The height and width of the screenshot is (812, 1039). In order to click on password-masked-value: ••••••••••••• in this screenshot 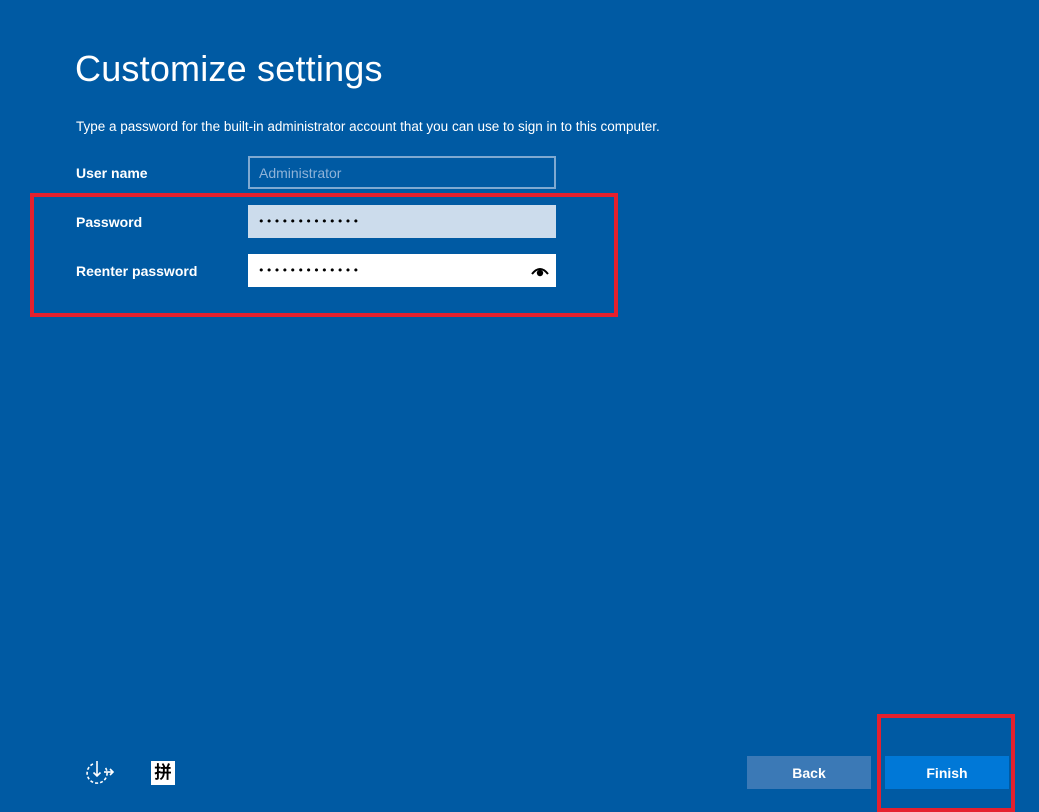, I will do `click(309, 221)`.